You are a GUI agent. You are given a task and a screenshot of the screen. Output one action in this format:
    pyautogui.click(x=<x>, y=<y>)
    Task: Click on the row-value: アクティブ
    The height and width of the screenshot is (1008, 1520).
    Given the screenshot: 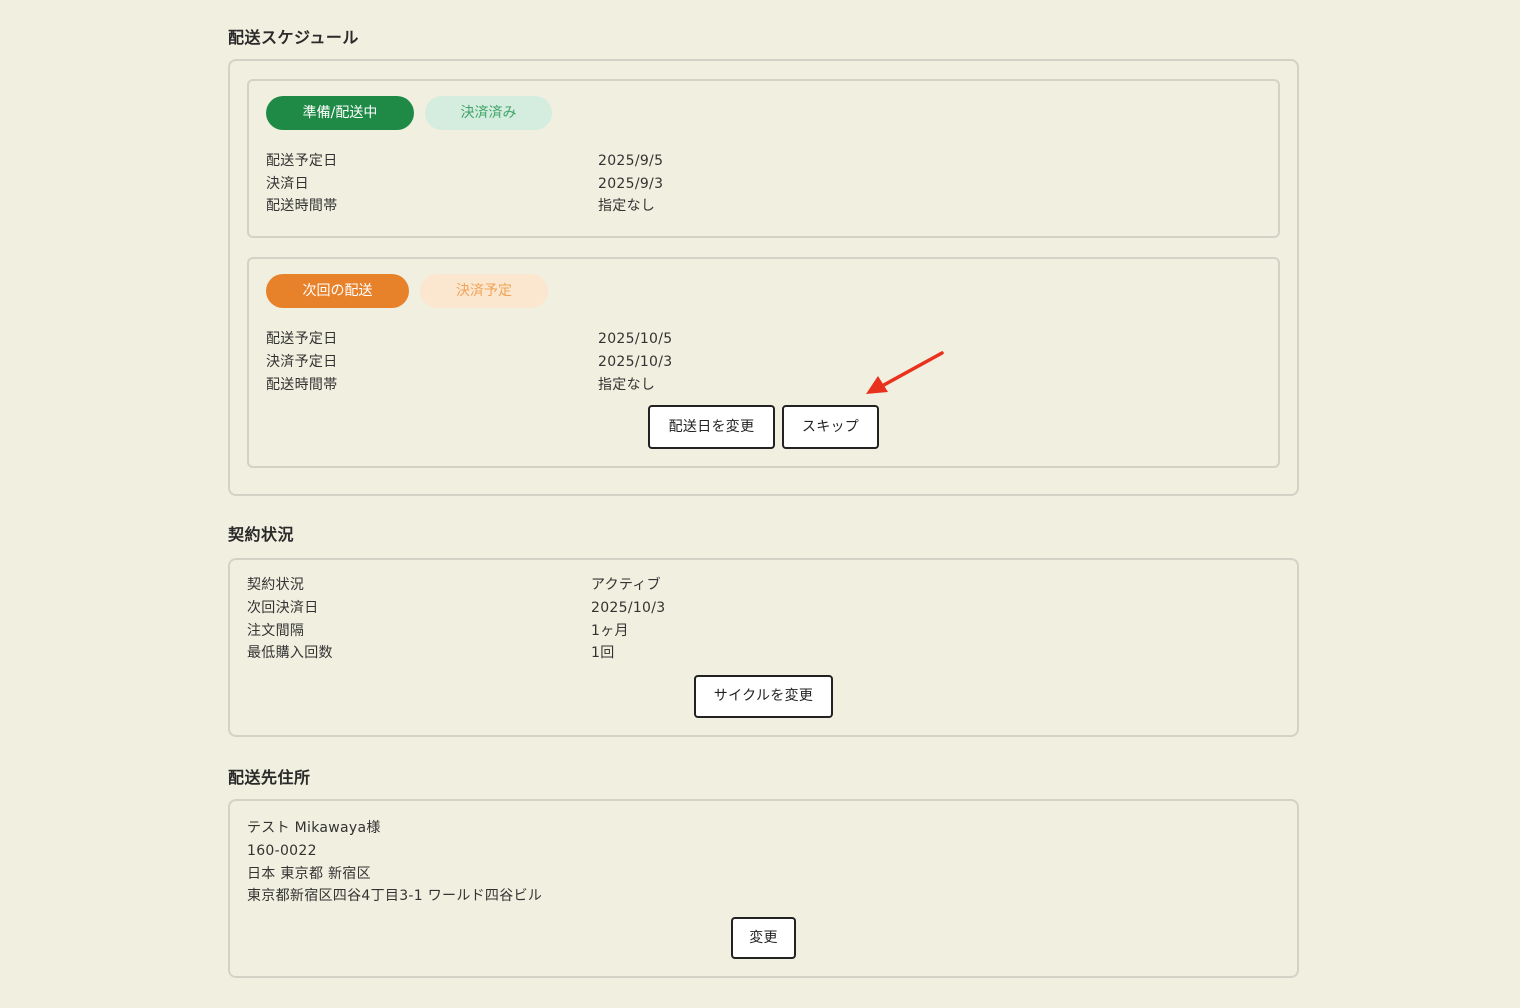 What is the action you would take?
    pyautogui.click(x=626, y=585)
    